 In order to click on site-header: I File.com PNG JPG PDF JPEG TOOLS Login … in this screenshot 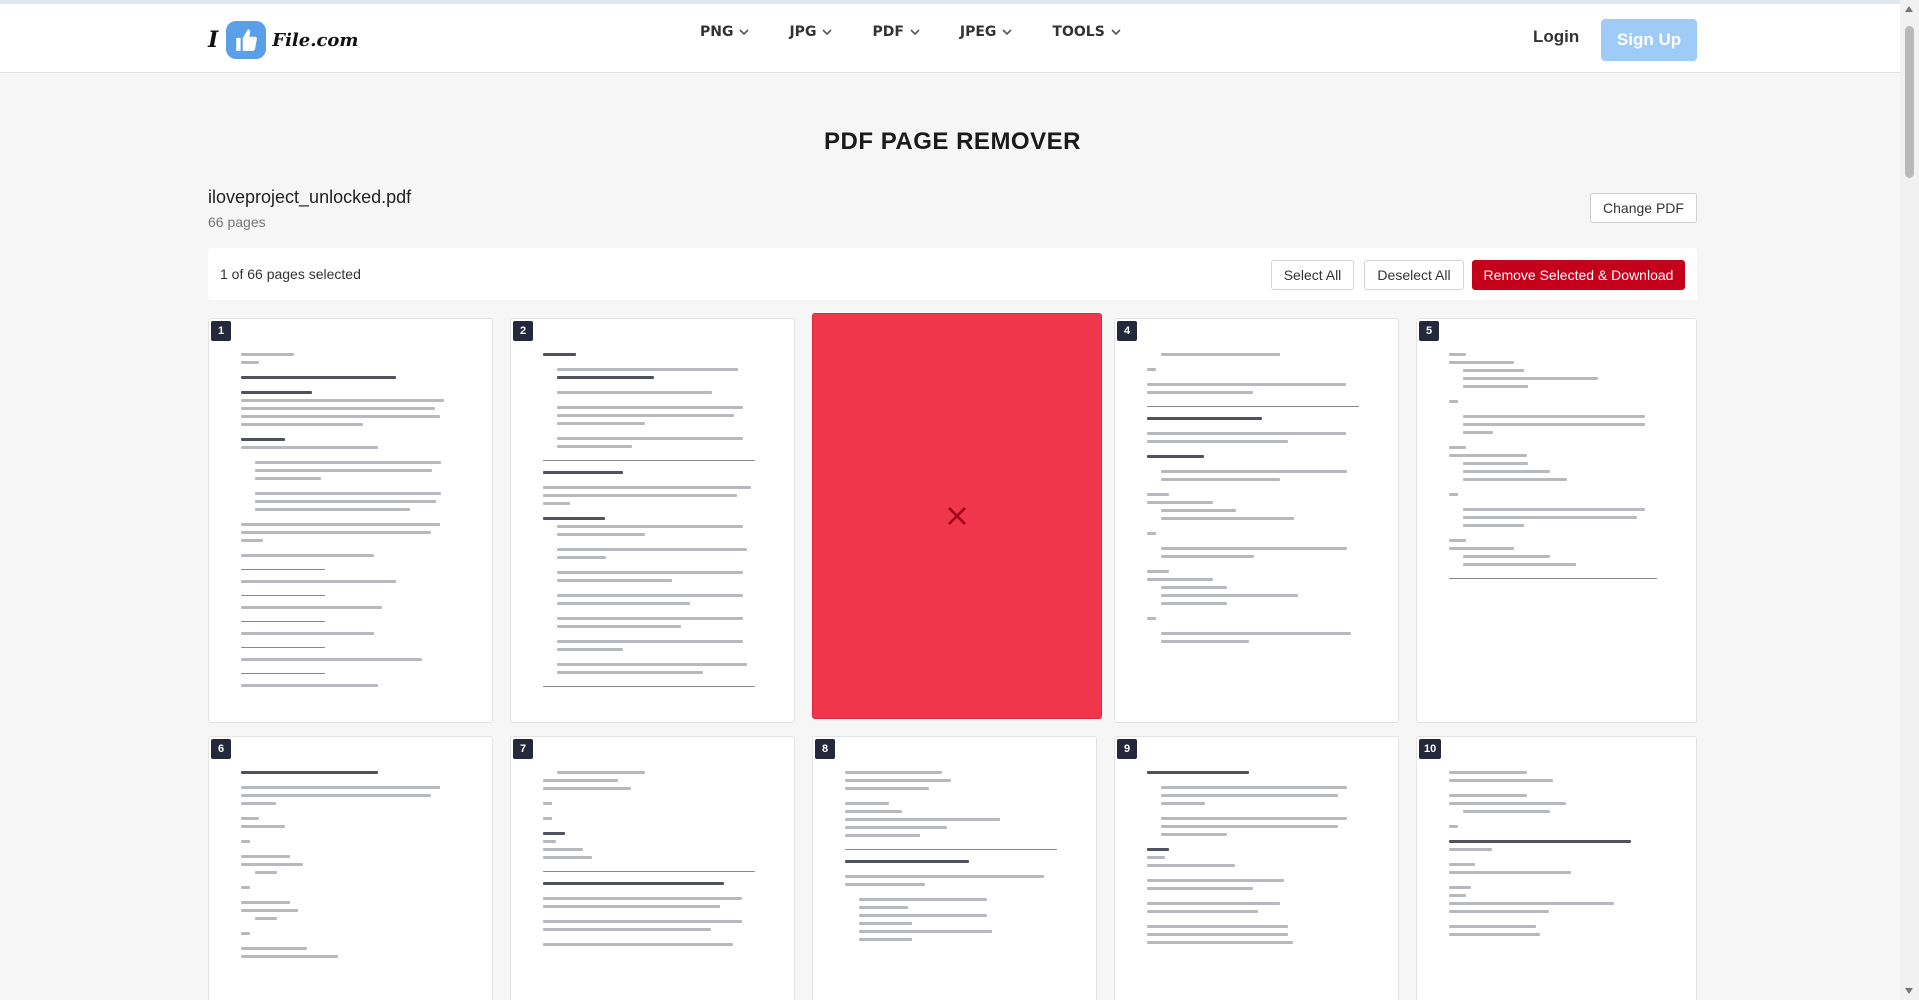, I will do `click(950, 36)`.